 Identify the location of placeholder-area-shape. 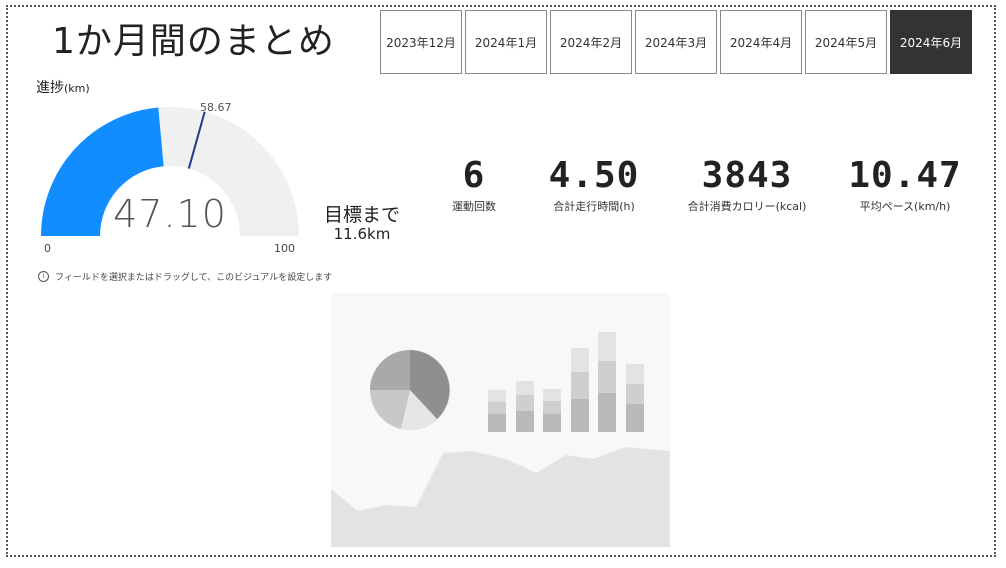
(500, 497).